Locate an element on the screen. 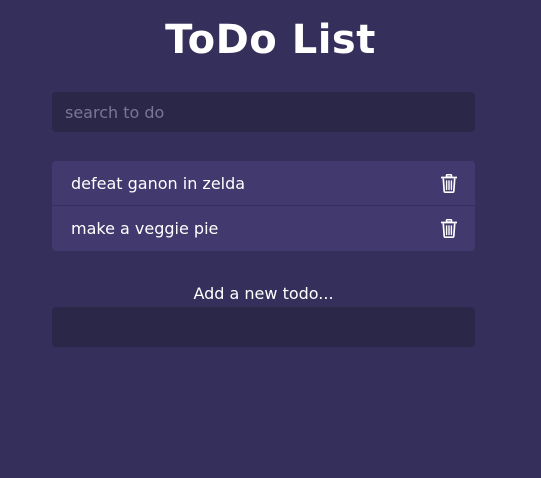 This screenshot has height=478, width=541. page-title: ToDo List is located at coordinates (270, 40).